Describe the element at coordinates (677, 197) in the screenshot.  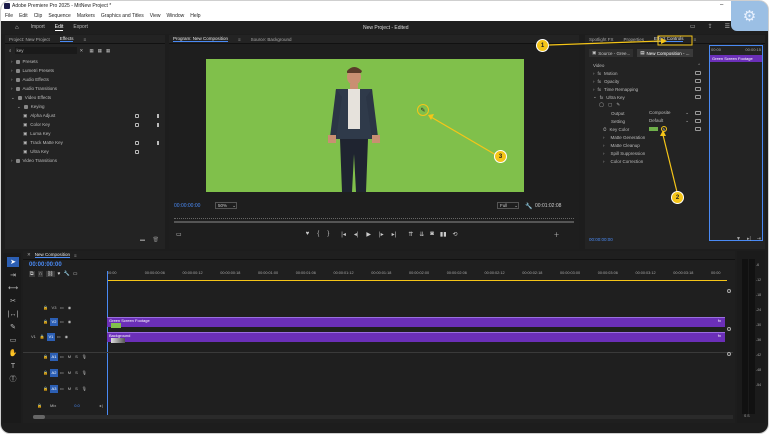
I see `annotation-2: 2` at that location.